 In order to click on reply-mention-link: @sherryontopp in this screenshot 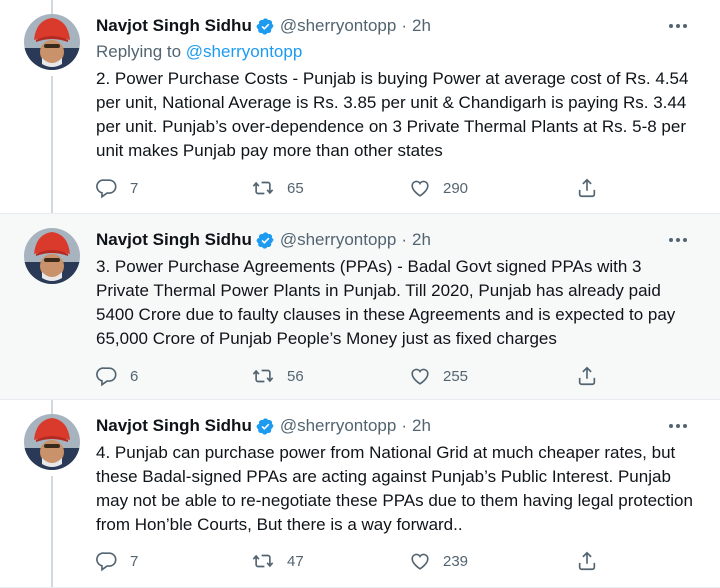, I will do `click(244, 51)`.